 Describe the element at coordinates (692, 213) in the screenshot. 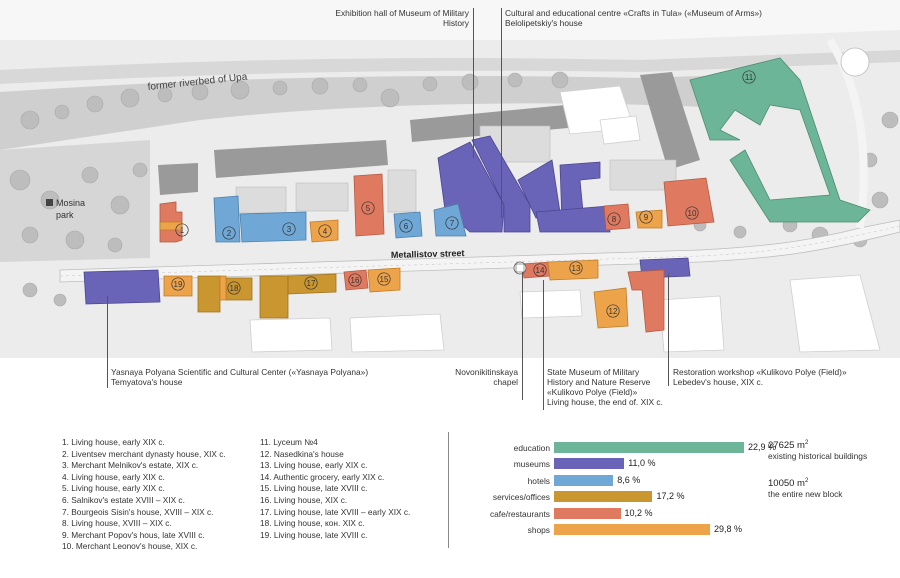

I see `building-number-label: 10` at that location.